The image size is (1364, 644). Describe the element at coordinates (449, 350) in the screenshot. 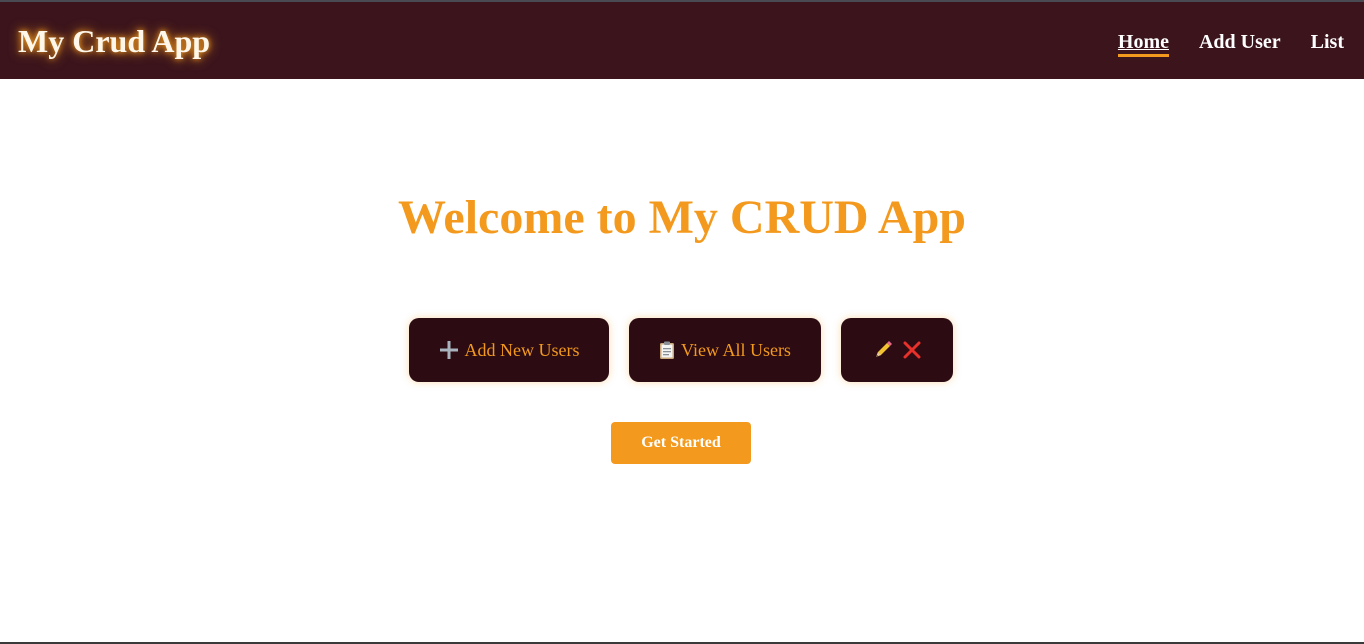

I see `plus-icon` at that location.